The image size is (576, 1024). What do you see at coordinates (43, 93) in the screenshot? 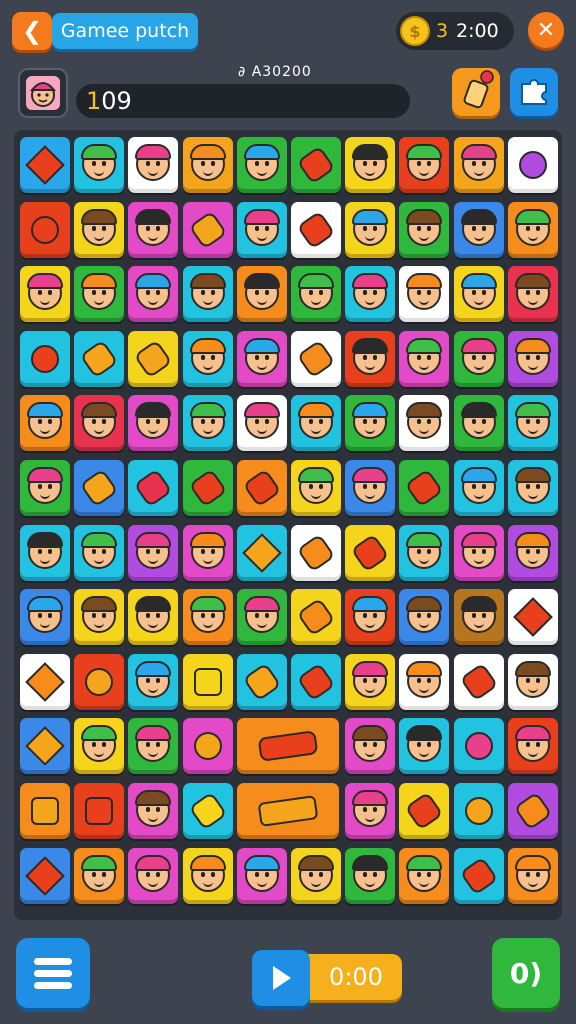
I see `player-avatar-icon` at bounding box center [43, 93].